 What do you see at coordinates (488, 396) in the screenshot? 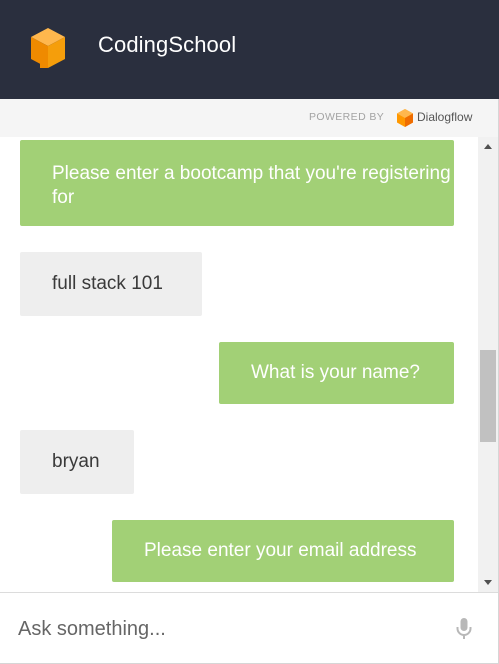
I see `scrollbar-thumb` at bounding box center [488, 396].